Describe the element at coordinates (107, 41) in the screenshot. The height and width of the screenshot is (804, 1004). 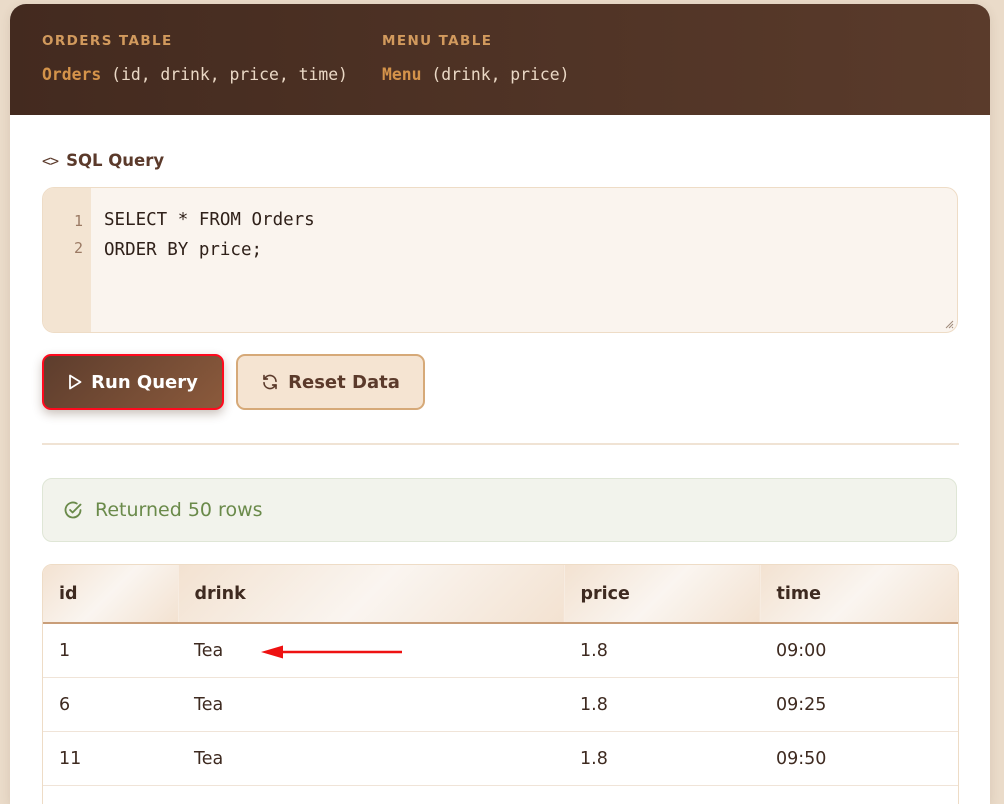
I see `orders-table-title: ORDERS TABLE` at that location.